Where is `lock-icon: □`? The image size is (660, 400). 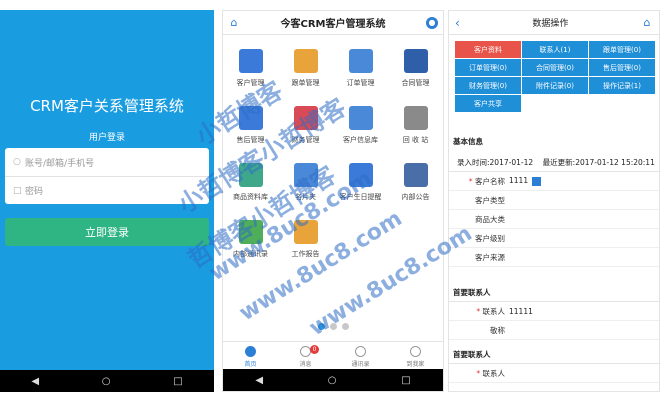
lock-icon: □ is located at coordinates (17, 190).